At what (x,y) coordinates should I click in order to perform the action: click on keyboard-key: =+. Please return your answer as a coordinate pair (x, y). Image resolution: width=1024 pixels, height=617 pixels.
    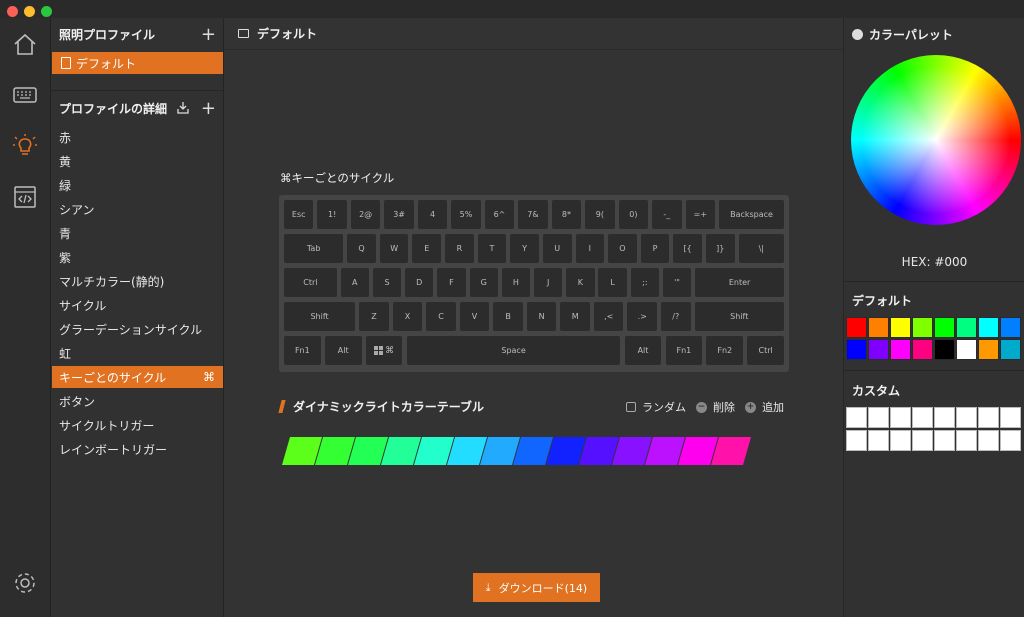
    Looking at the image, I should click on (700, 214).